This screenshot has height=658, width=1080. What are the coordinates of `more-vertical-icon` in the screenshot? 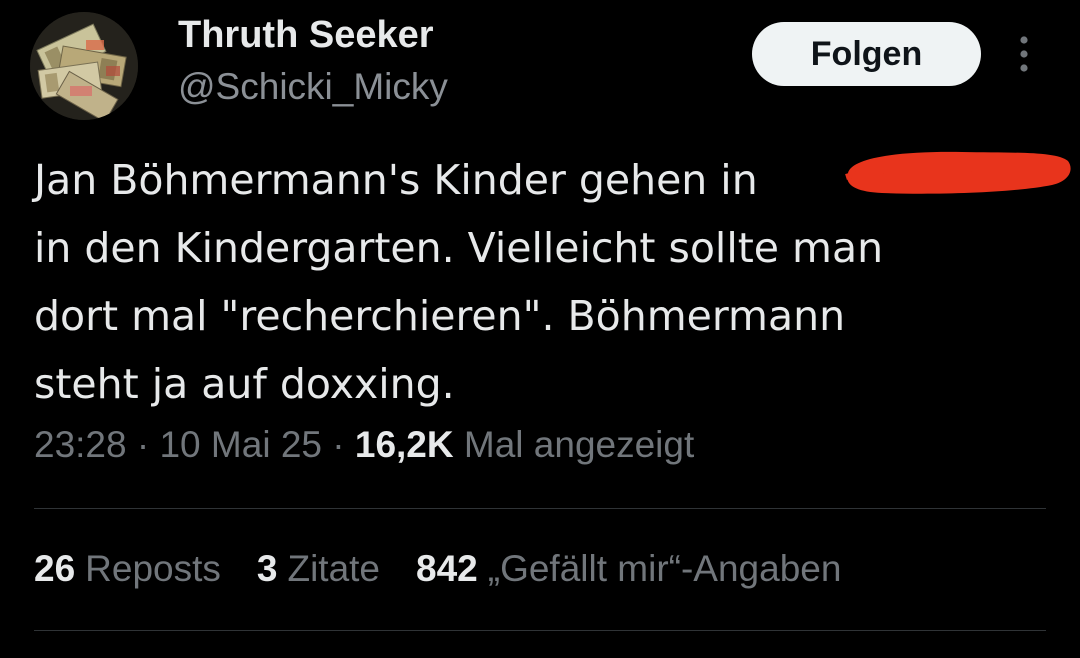 It's located at (1024, 54).